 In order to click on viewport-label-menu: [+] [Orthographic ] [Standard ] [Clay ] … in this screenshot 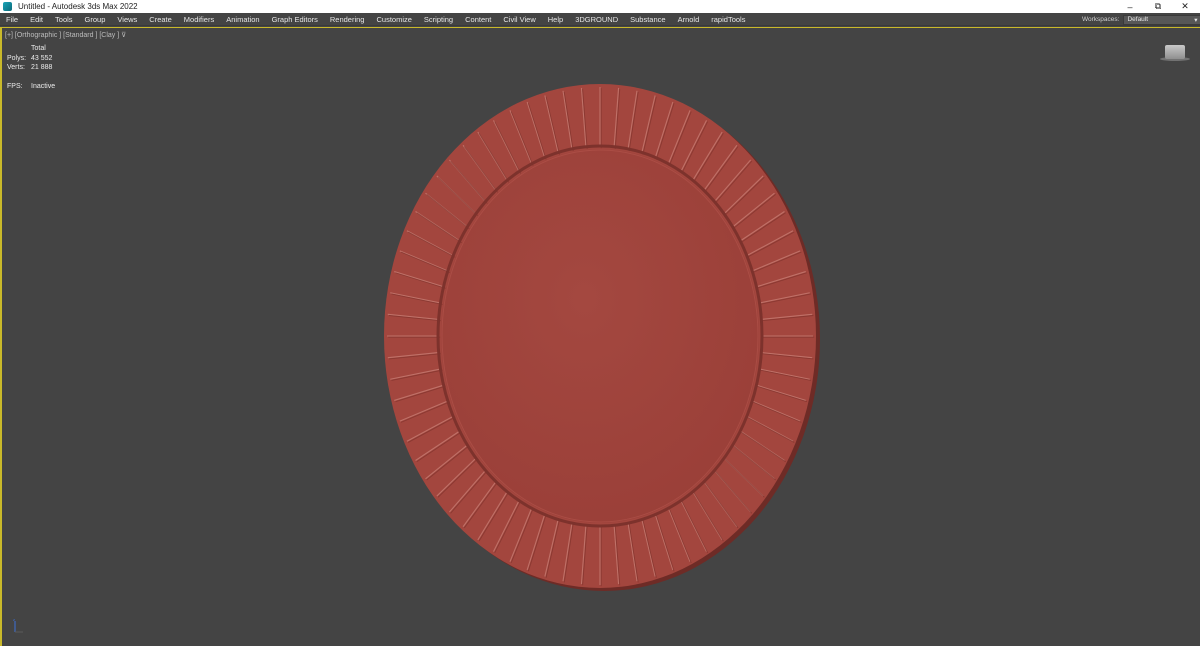, I will do `click(65, 35)`.